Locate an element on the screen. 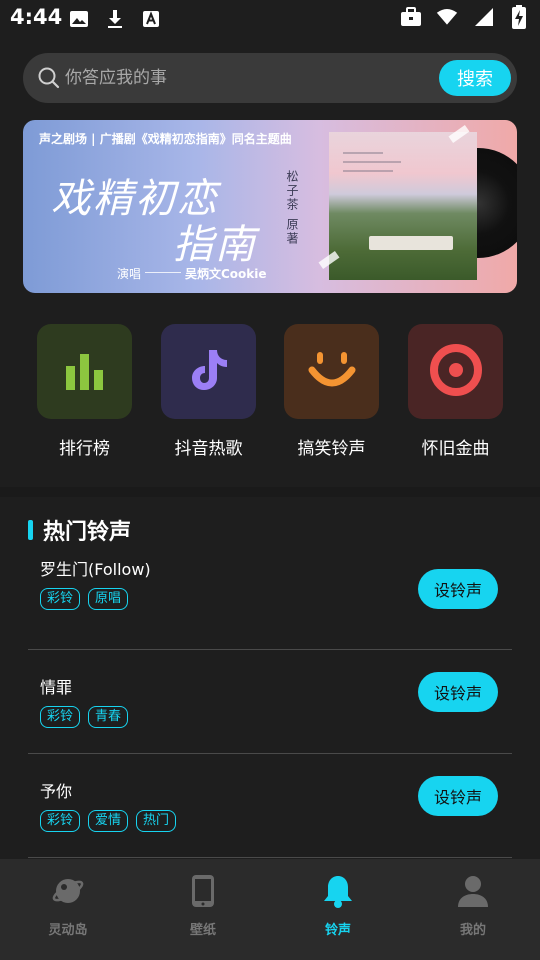 The width and height of the screenshot is (540, 960). banner-title-line2: 指南 is located at coordinates (215, 245).